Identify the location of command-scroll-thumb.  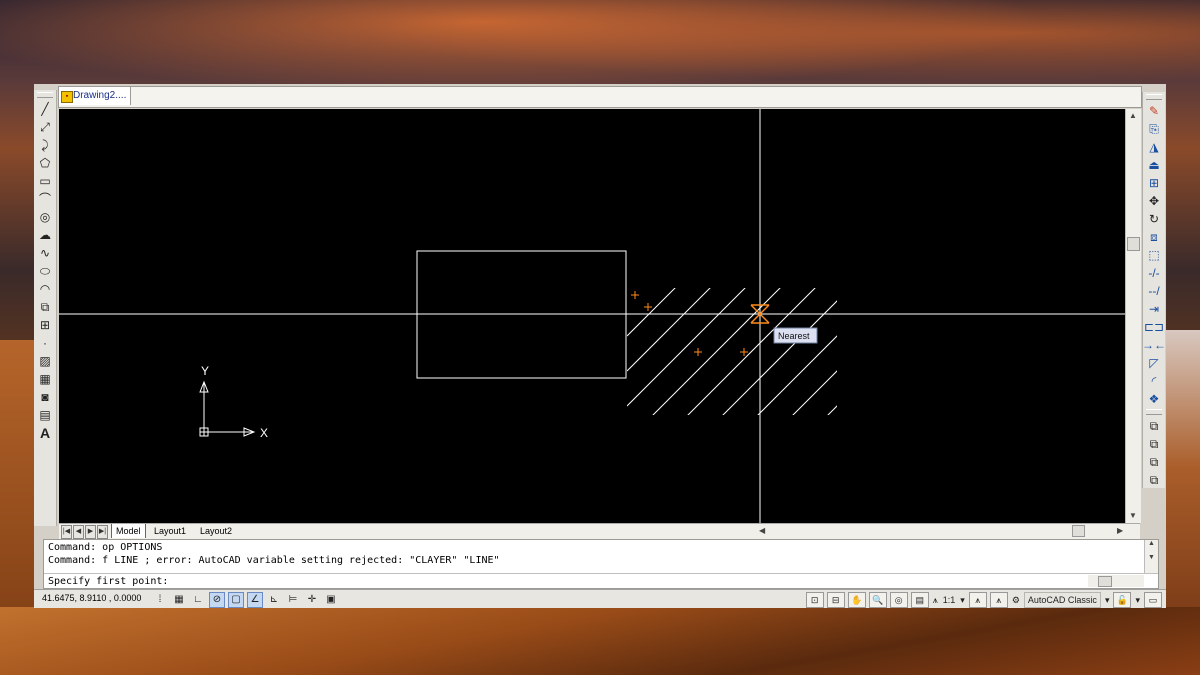
(1105, 581).